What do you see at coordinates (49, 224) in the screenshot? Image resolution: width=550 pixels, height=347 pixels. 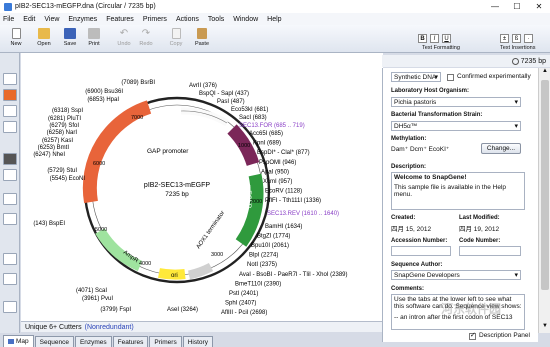 I see `site-left-12: (143) BspEI` at bounding box center [49, 224].